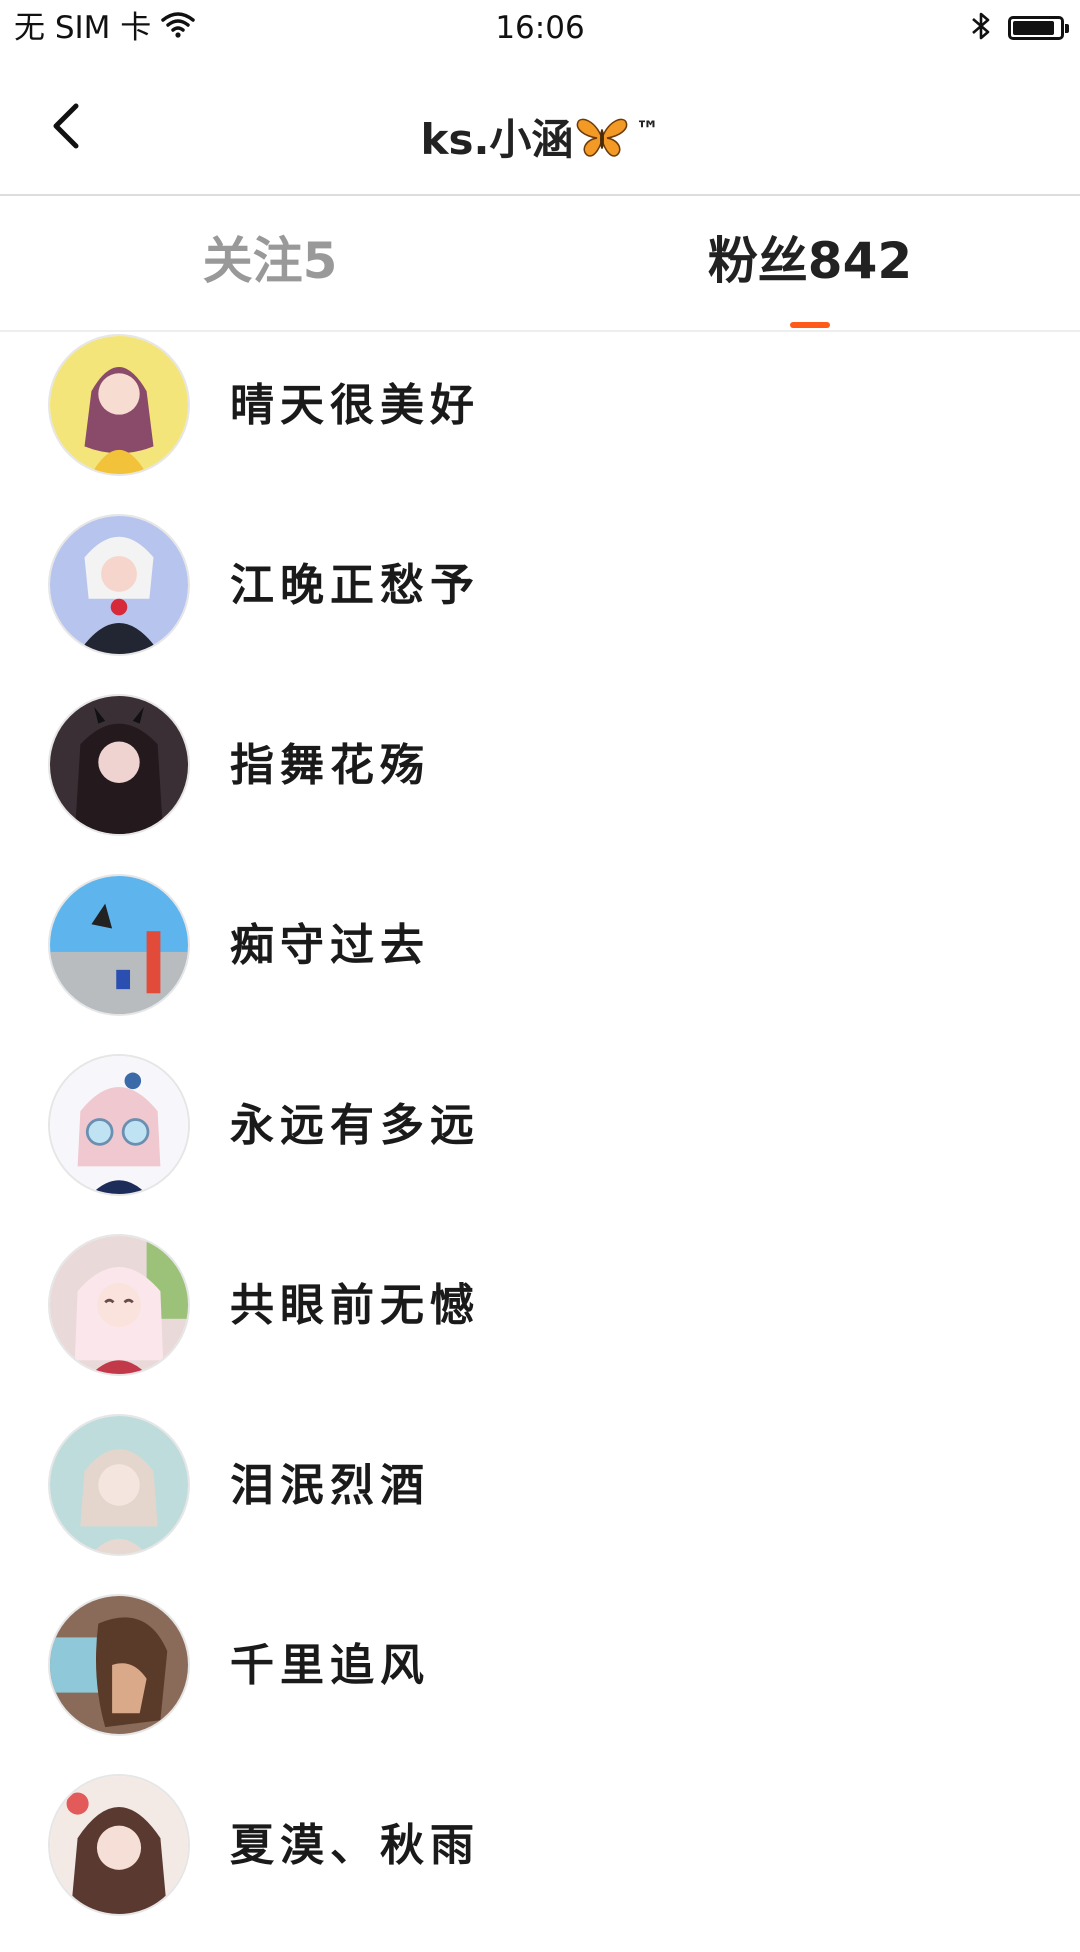 The width and height of the screenshot is (1080, 1952). What do you see at coordinates (602, 137) in the screenshot?
I see `butterfly-emoji` at bounding box center [602, 137].